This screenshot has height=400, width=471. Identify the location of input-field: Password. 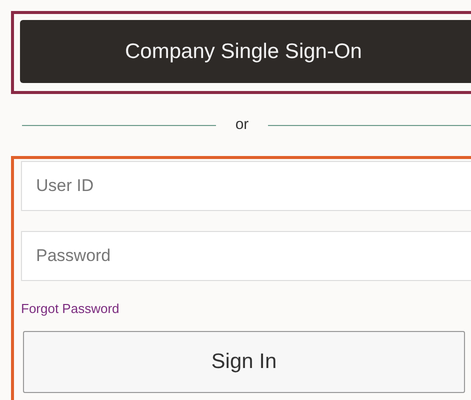
(246, 256).